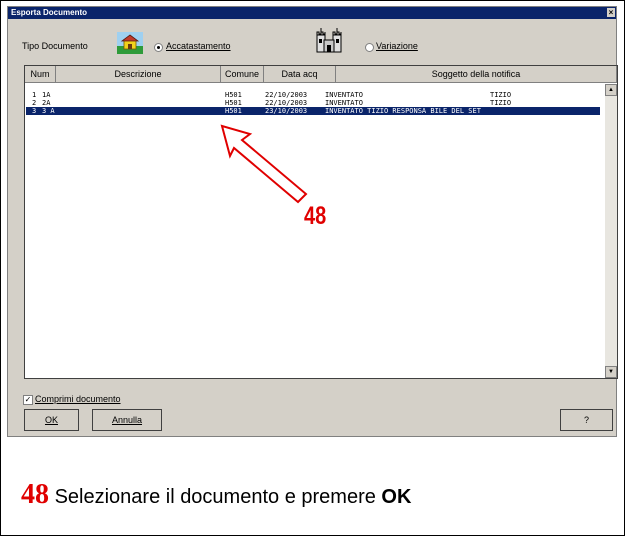  I want to click on table-row: 1 1A H501 22/10/2003 INVENTATO TIZIO, so click(313, 95).